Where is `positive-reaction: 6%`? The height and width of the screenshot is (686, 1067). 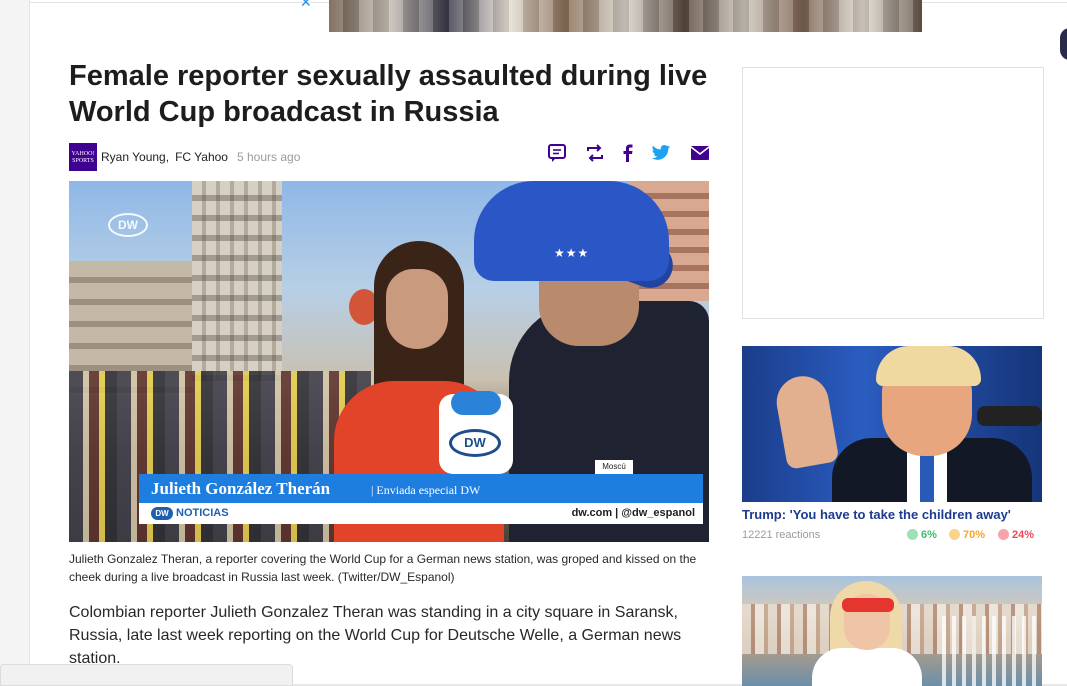 positive-reaction: 6% is located at coordinates (922, 535).